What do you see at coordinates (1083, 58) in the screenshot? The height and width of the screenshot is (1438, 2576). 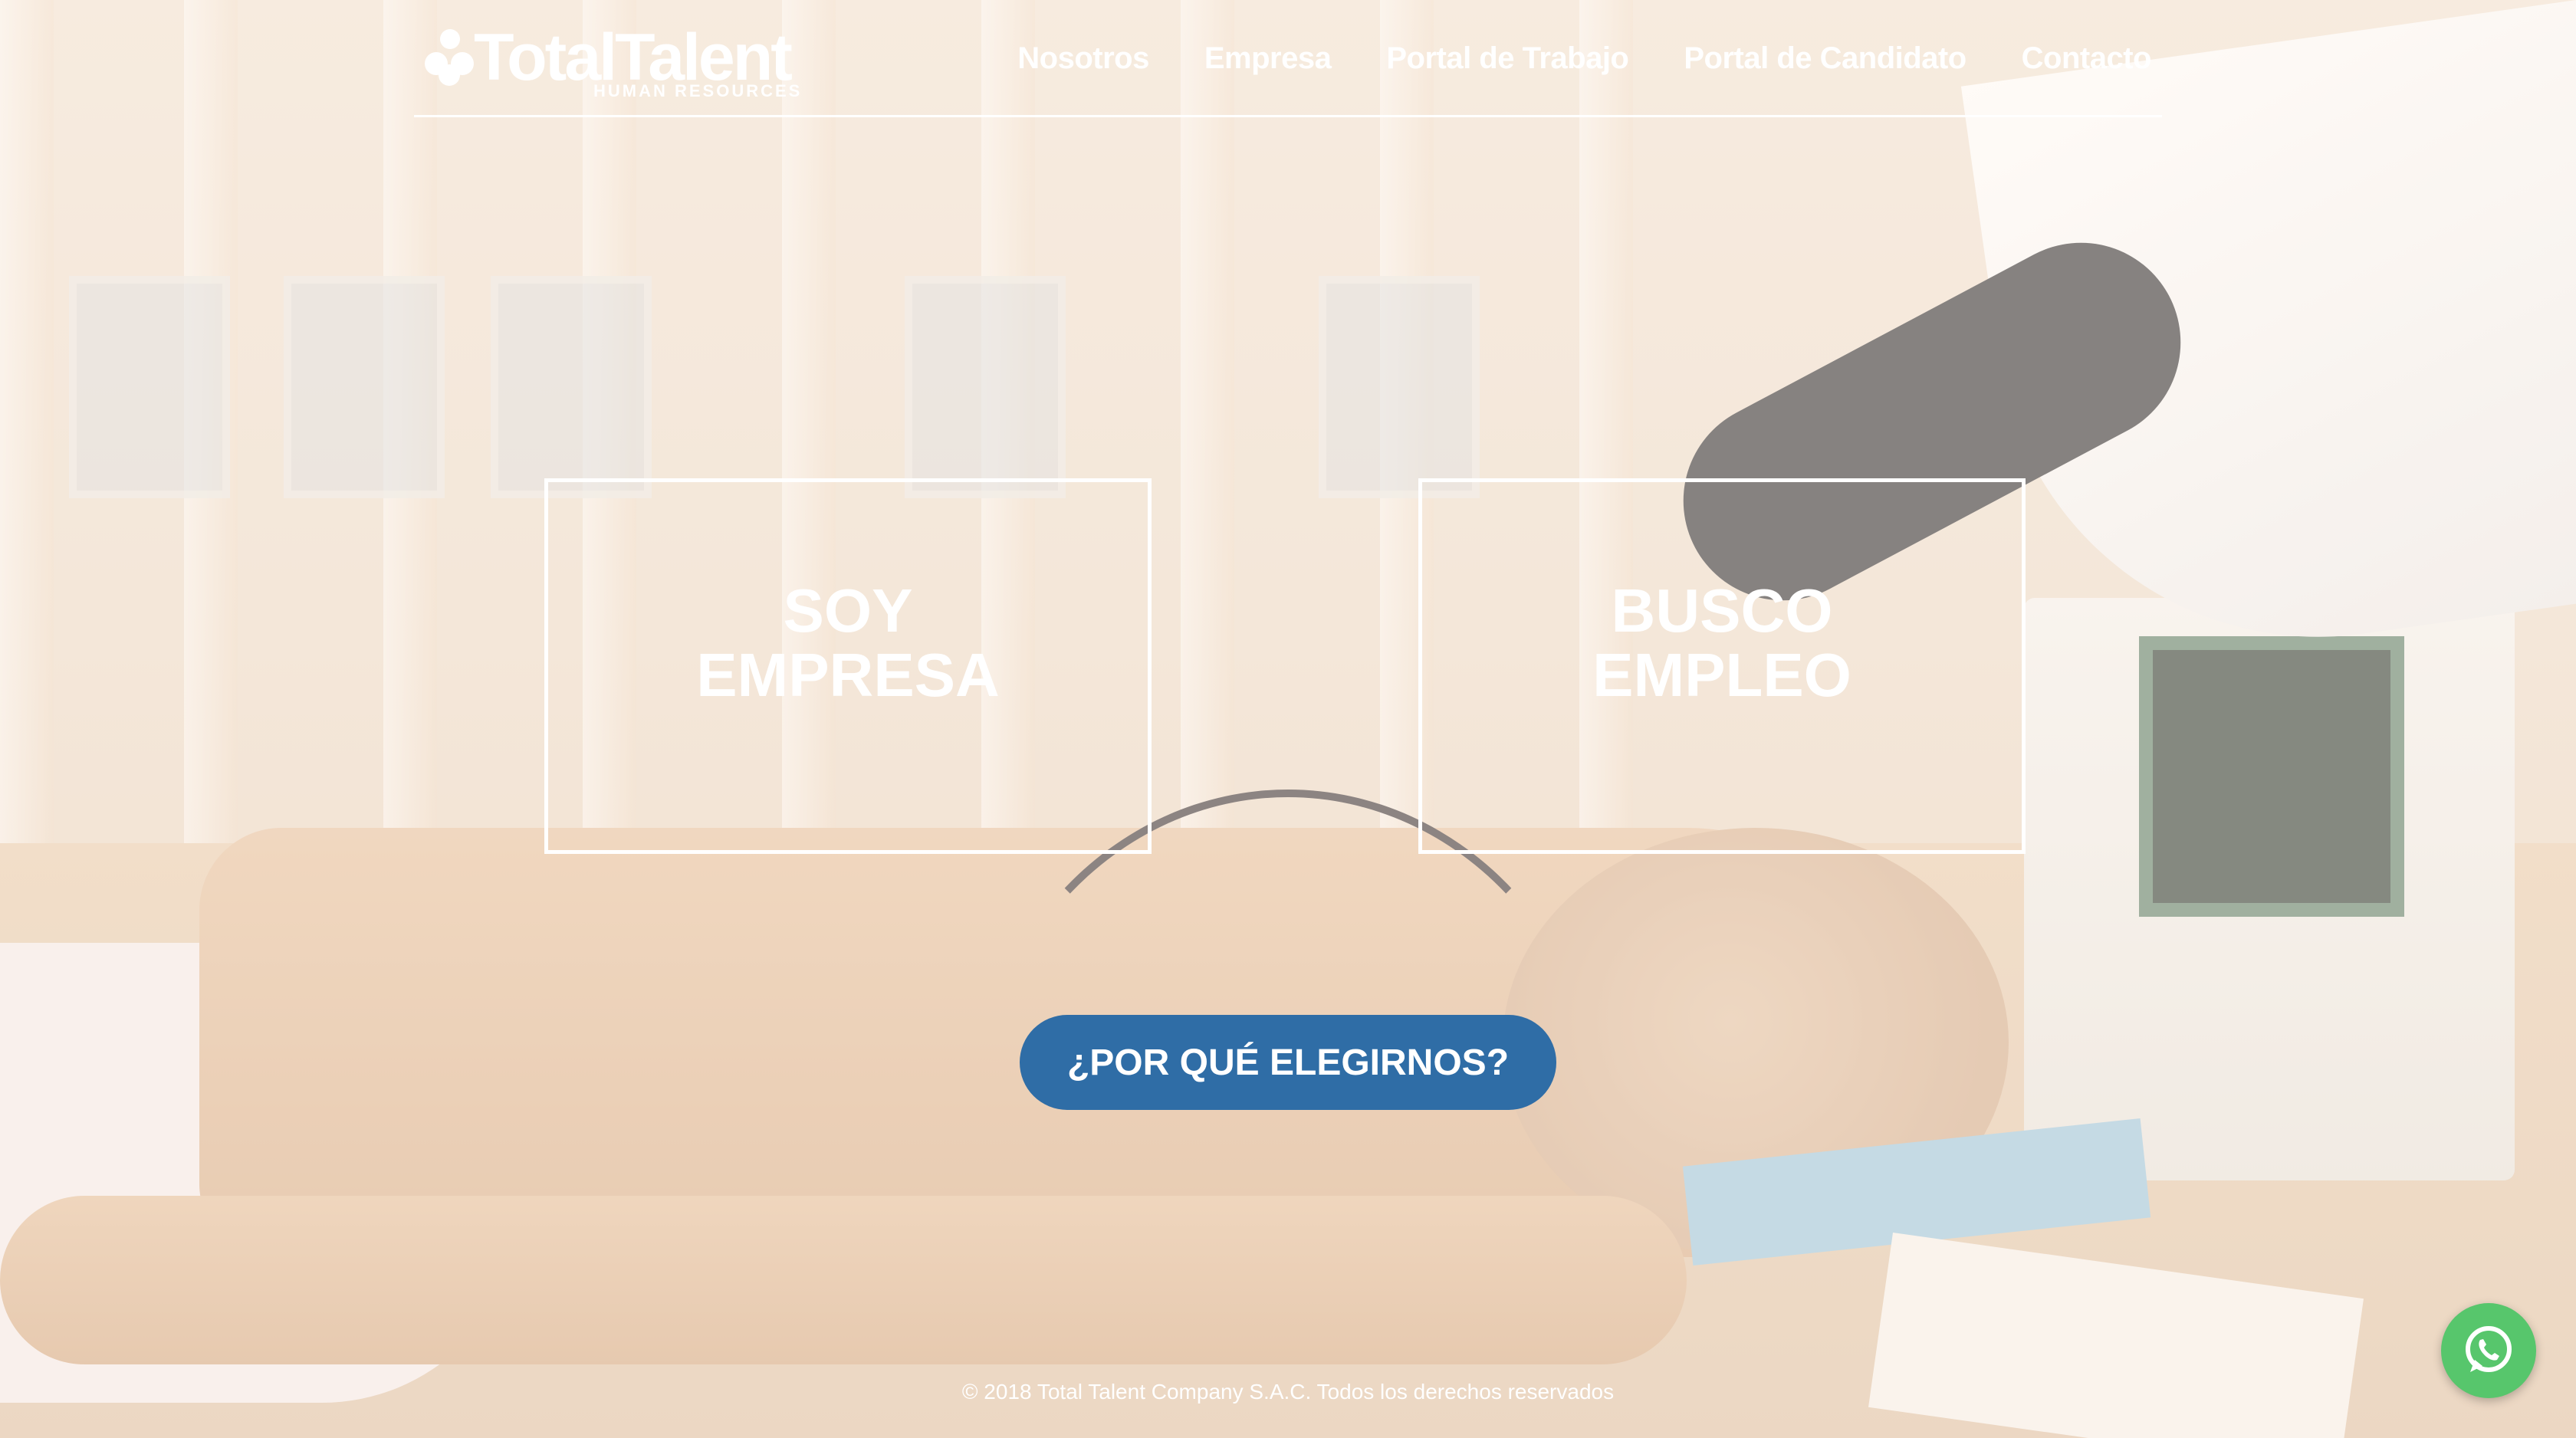 I see `nav-item-nosotros: Nosotros` at bounding box center [1083, 58].